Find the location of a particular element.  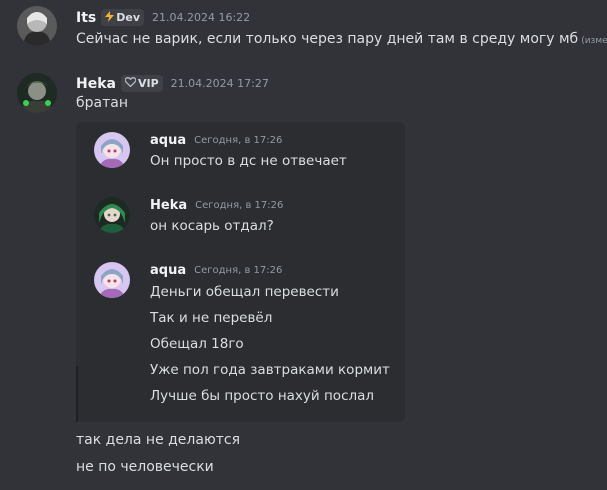

message-text: Так и не перевёл is located at coordinates (211, 318).